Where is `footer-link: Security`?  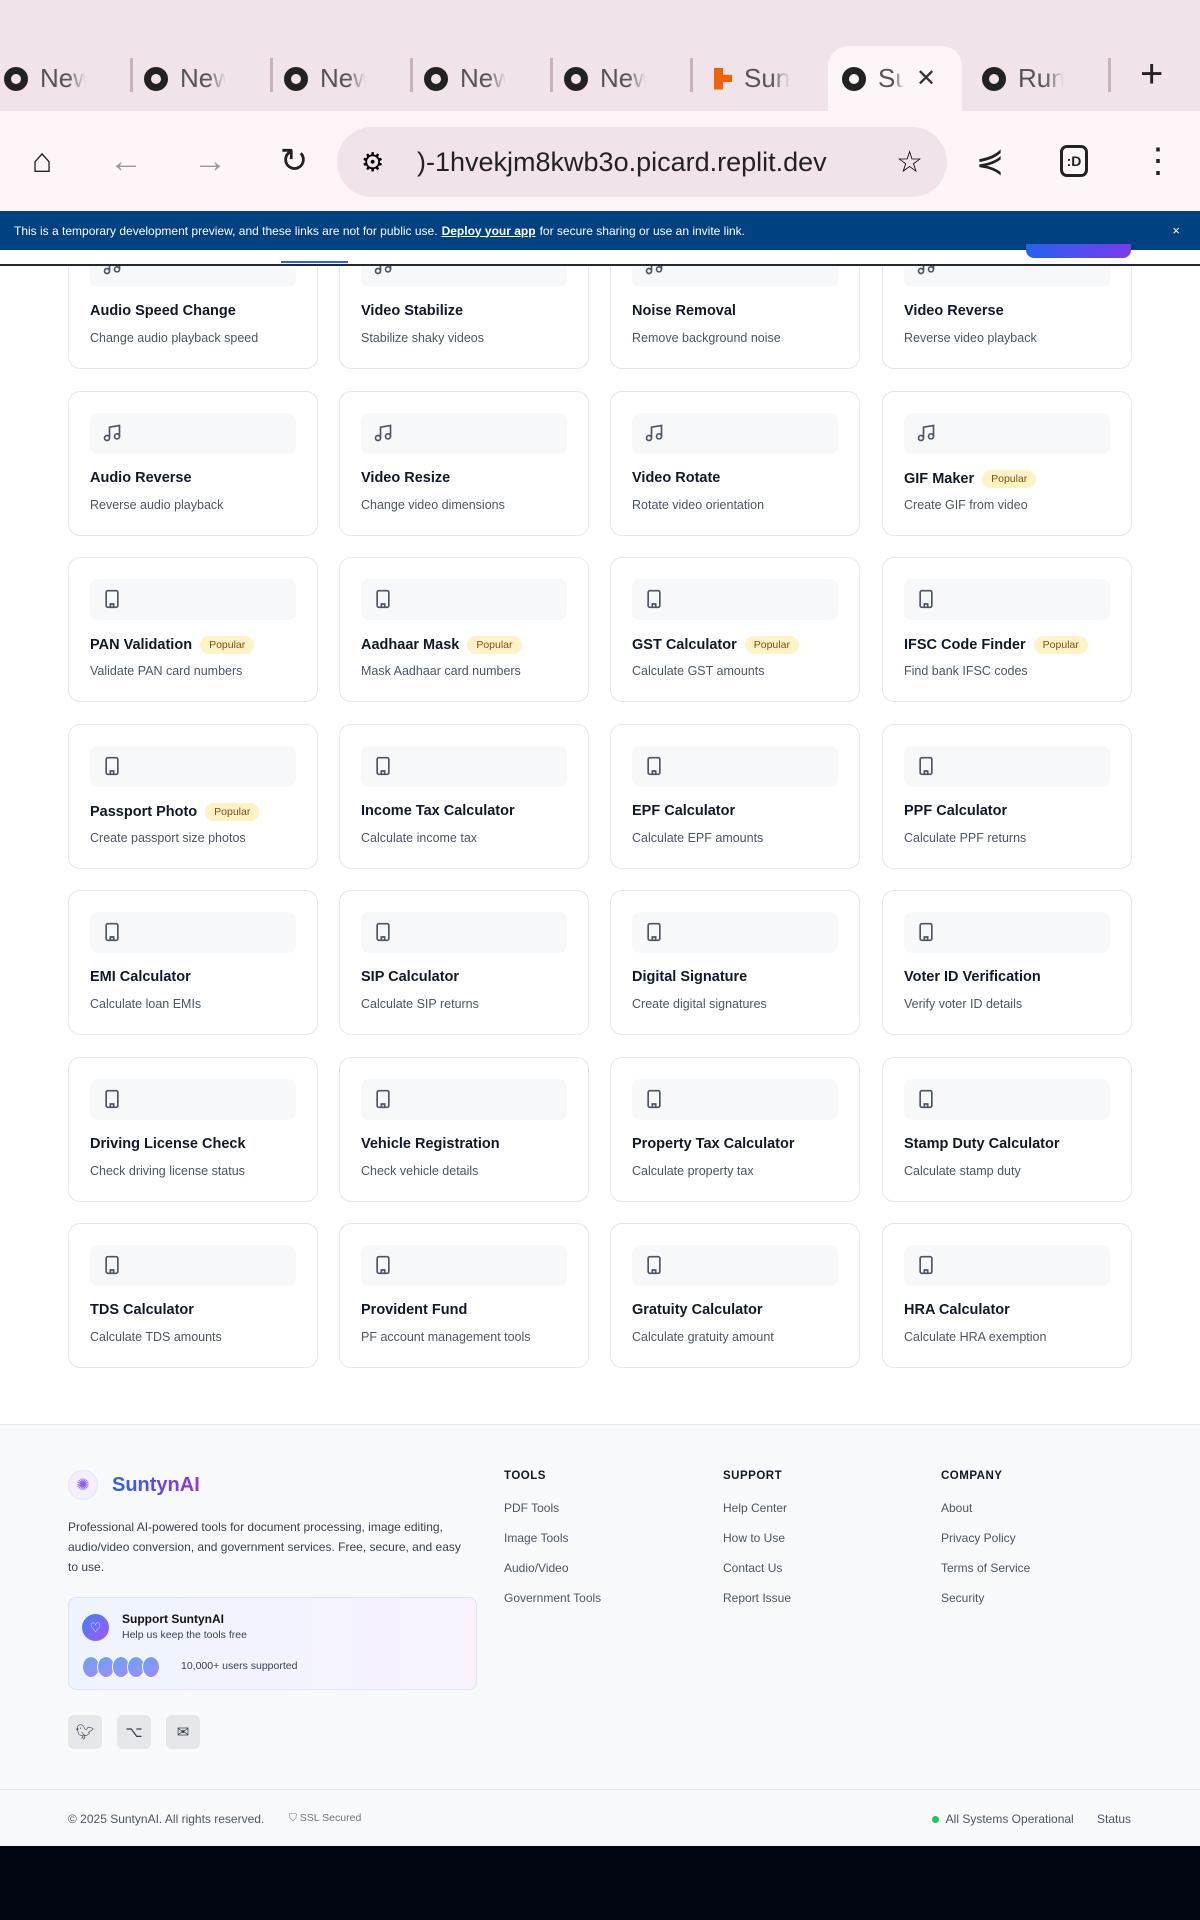
footer-link: Security is located at coordinates (985, 1598).